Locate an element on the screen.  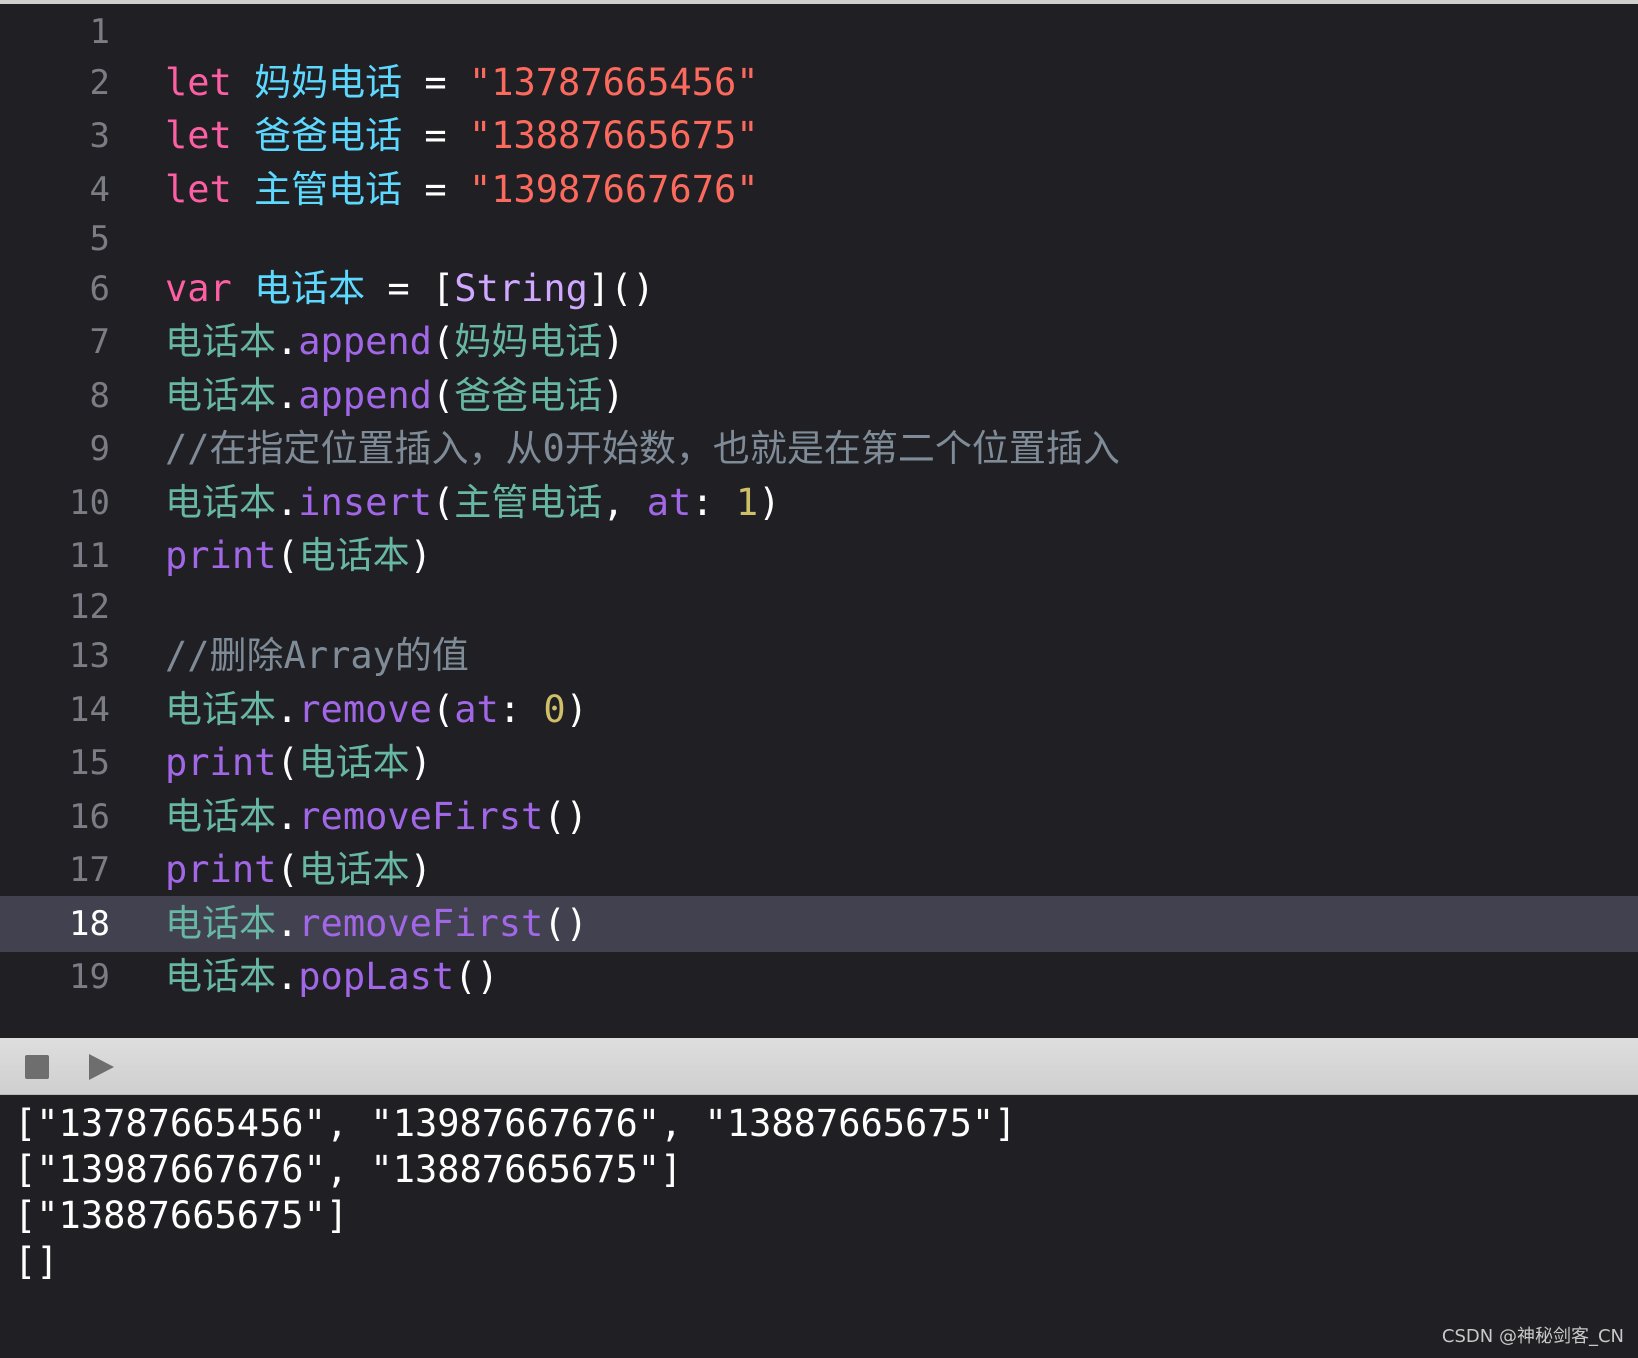
code-text: 电话本.removeFirst() is located at coordinates (376, 817).